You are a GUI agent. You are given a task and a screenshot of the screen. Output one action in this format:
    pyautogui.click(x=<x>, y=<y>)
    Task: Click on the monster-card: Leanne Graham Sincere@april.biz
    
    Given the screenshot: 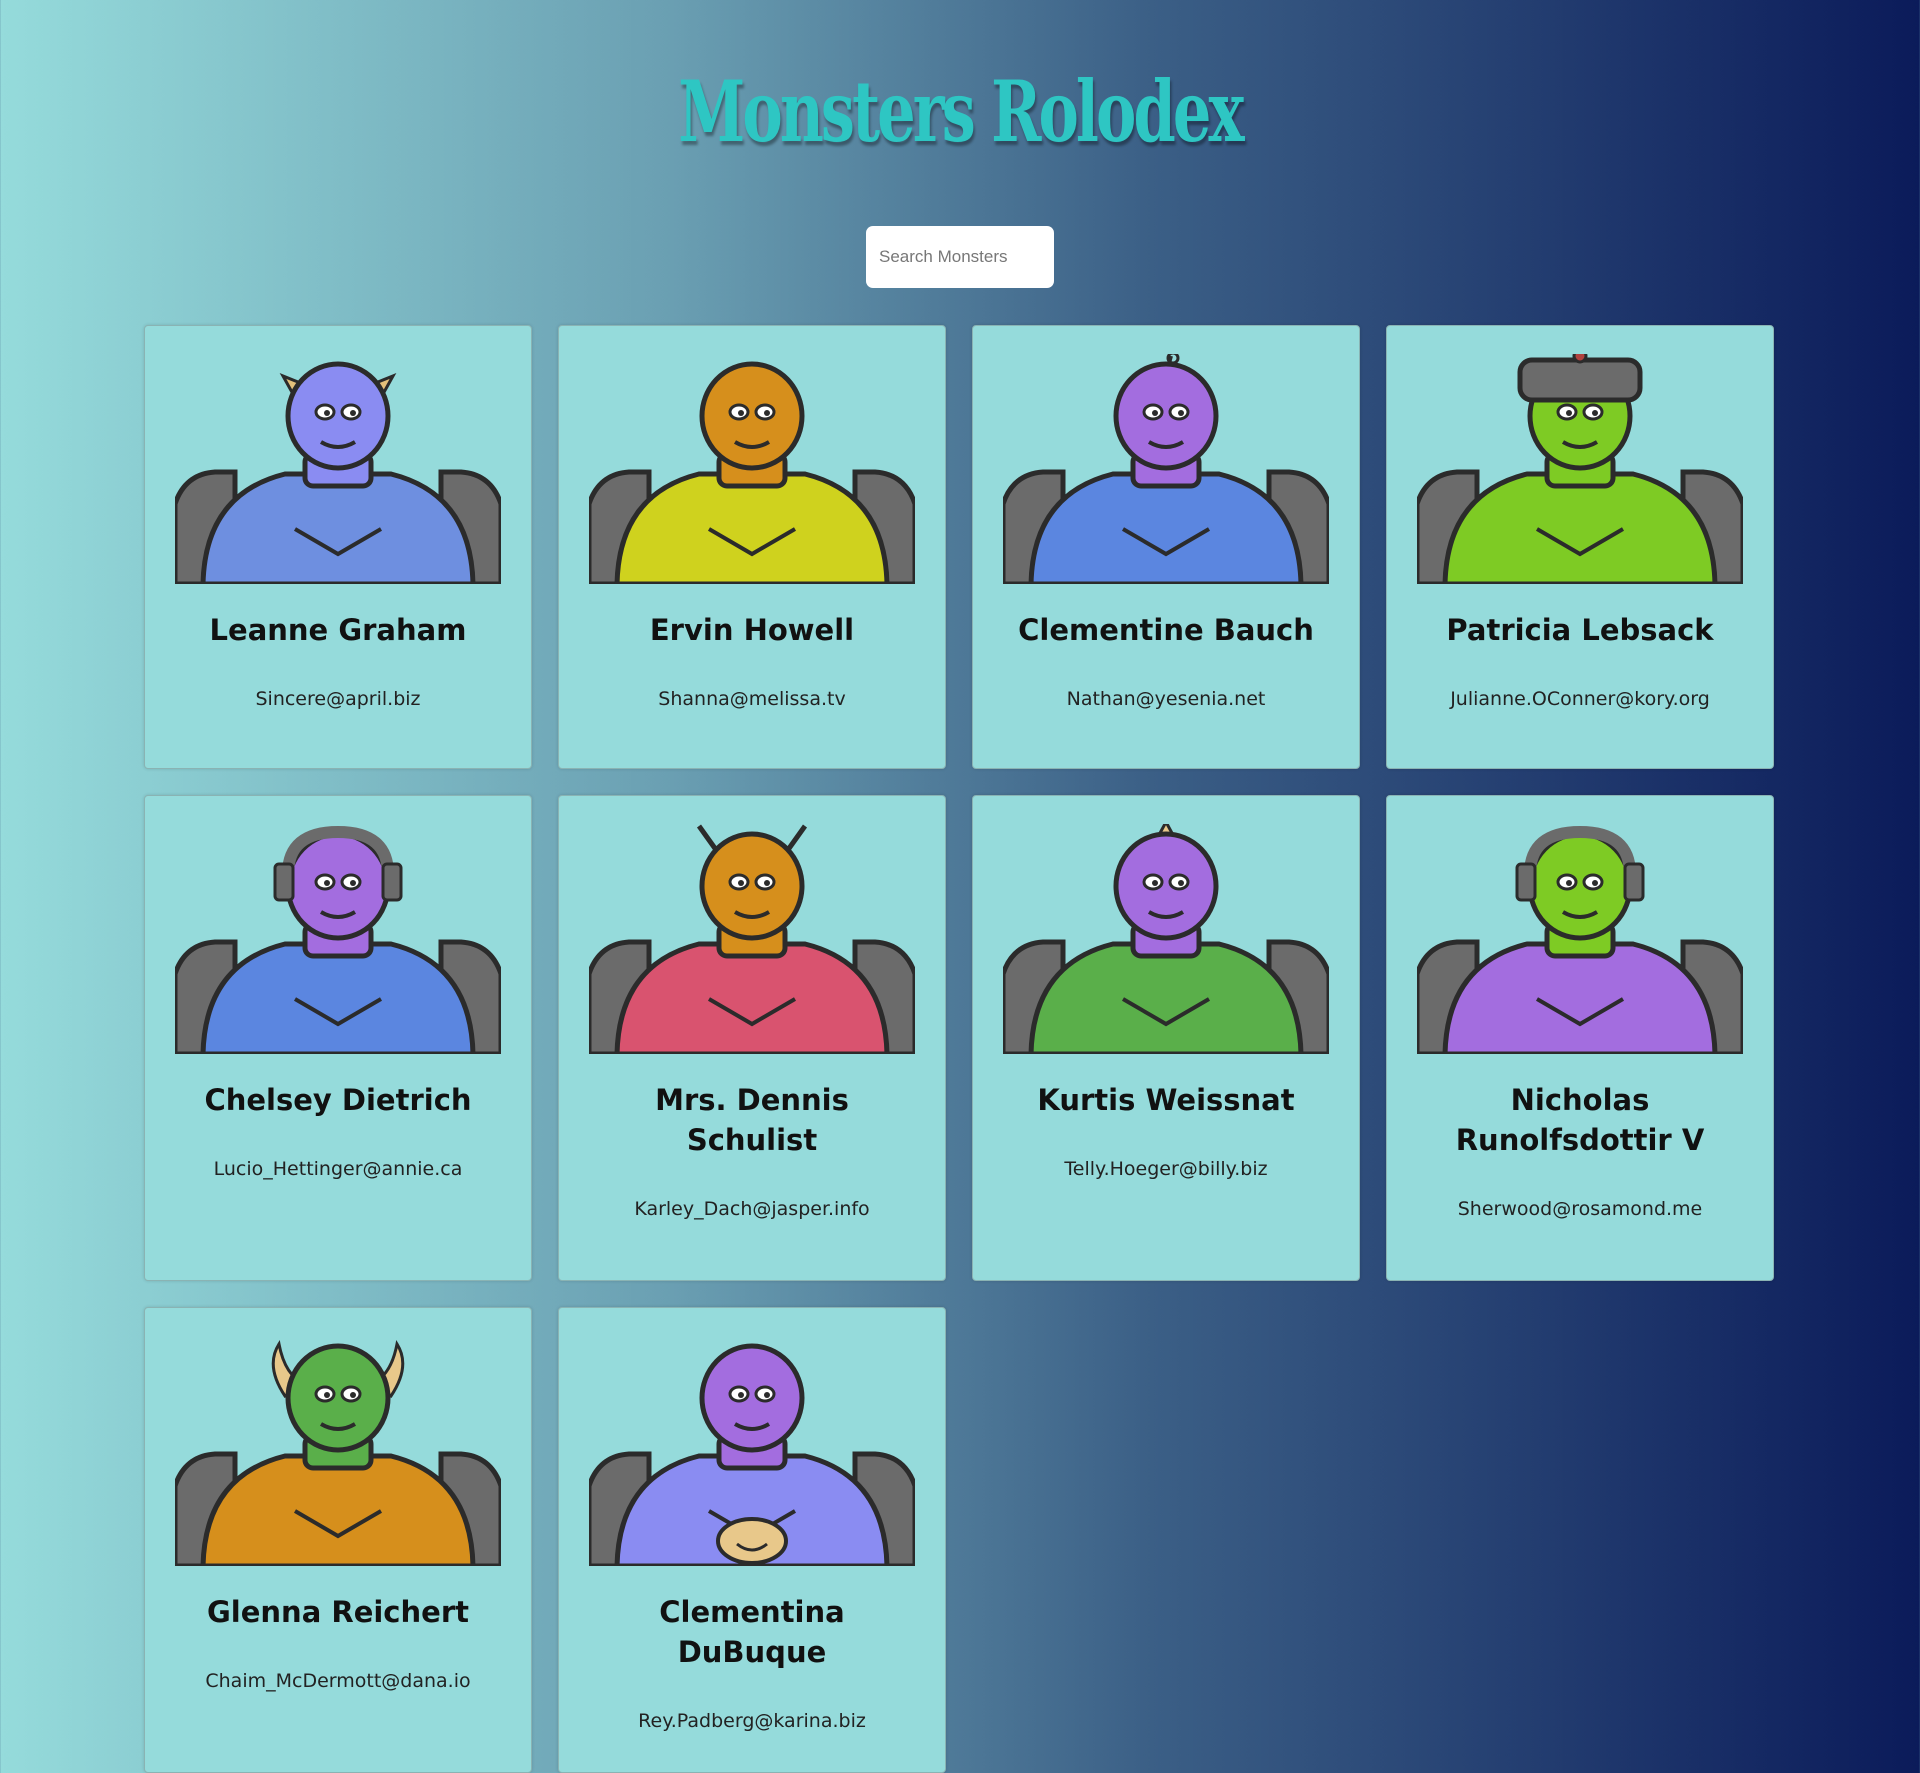 What is the action you would take?
    pyautogui.click(x=338, y=547)
    